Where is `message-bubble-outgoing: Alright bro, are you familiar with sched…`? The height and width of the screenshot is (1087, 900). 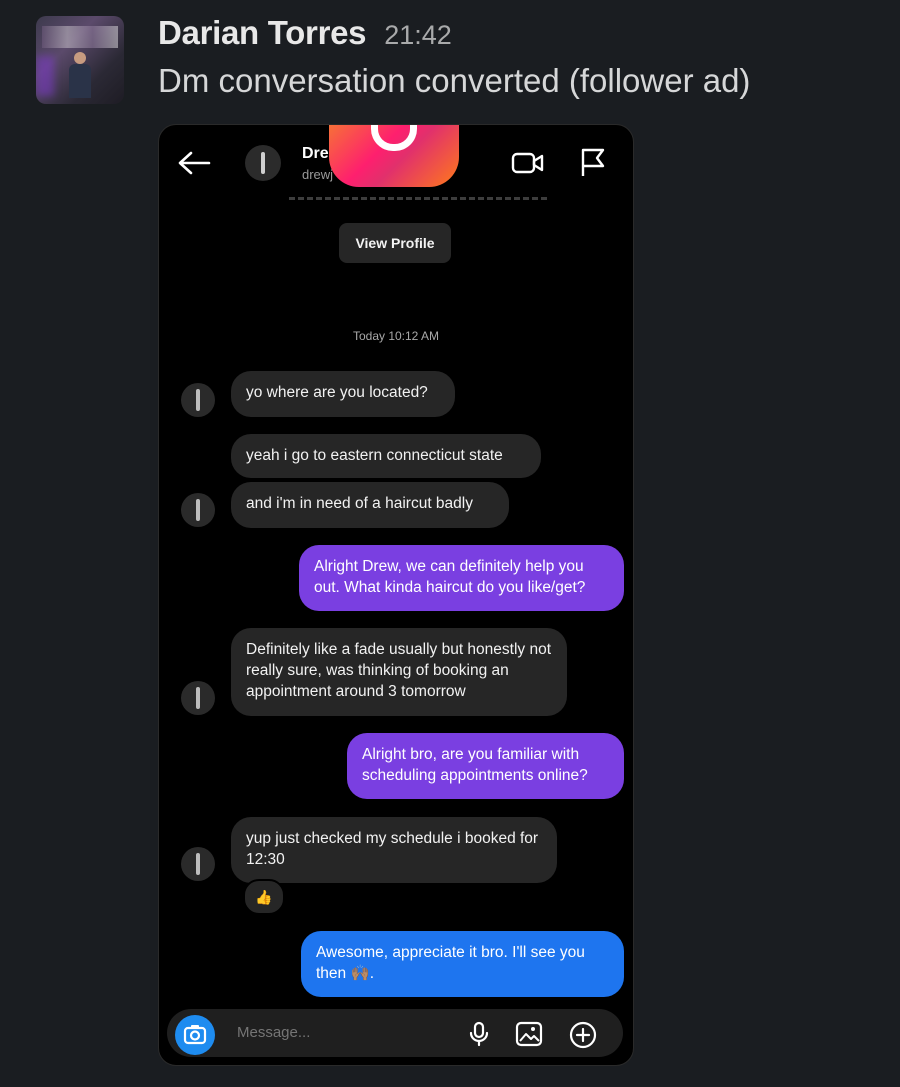 message-bubble-outgoing: Alright bro, are you familiar with sched… is located at coordinates (485, 766).